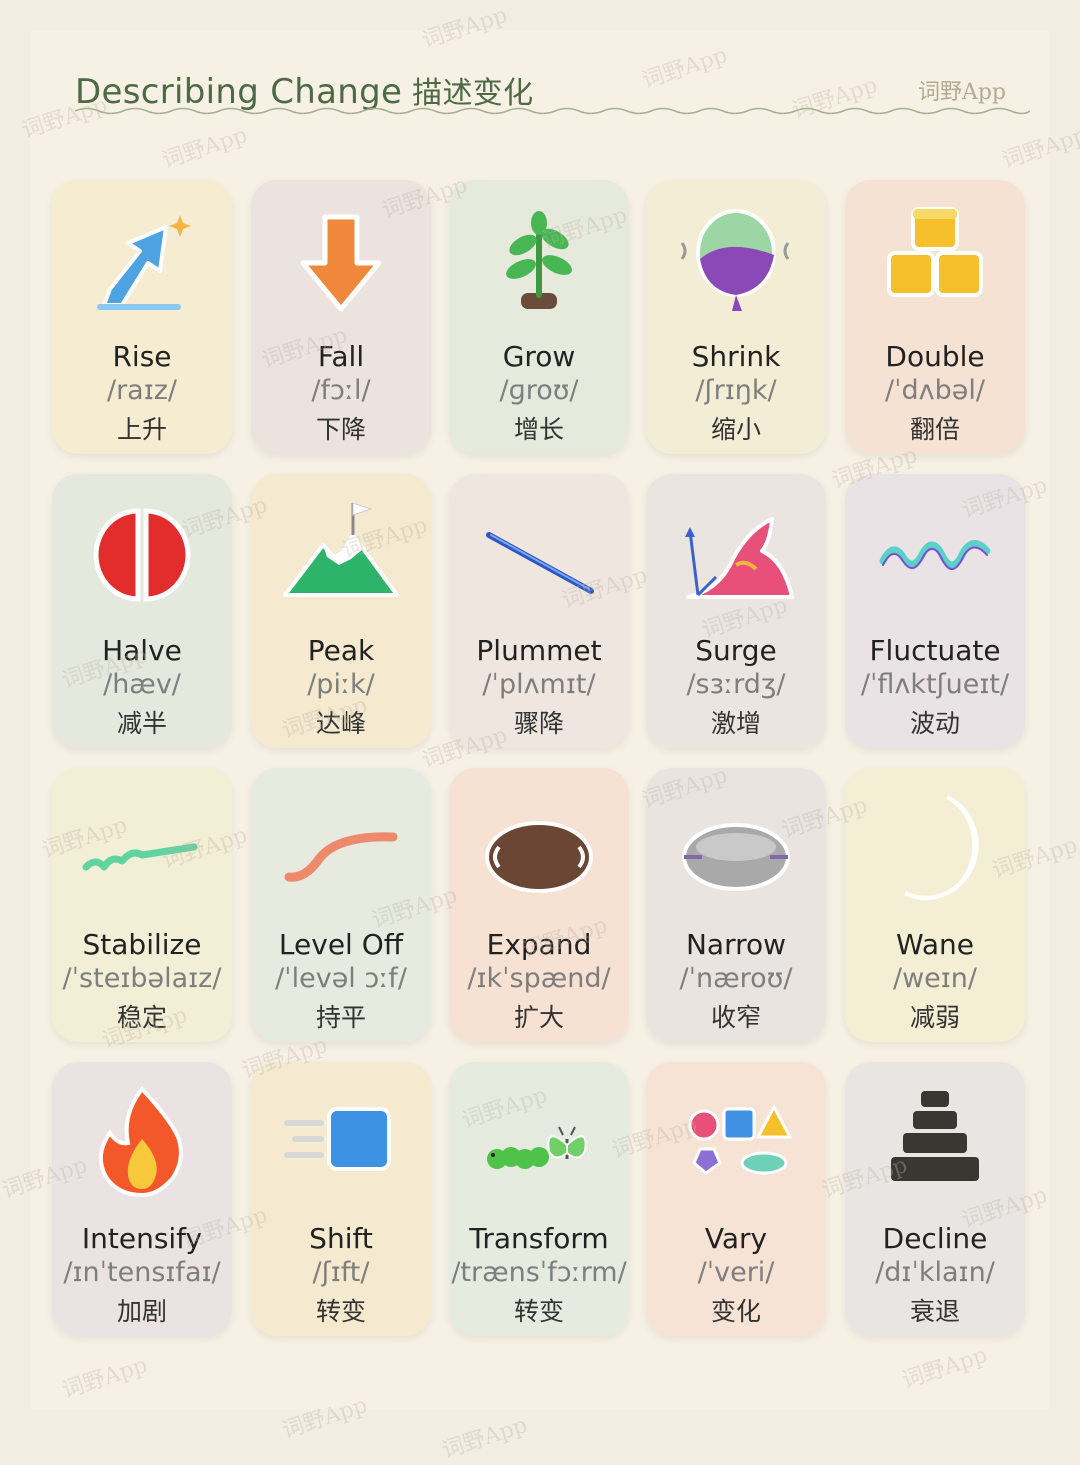  Describe the element at coordinates (935, 944) in the screenshot. I see `card-word: Wane` at that location.